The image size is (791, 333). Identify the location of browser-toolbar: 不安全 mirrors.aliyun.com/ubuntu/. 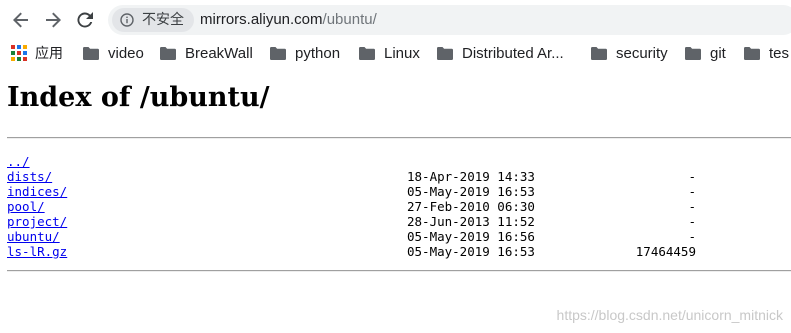
(395, 20).